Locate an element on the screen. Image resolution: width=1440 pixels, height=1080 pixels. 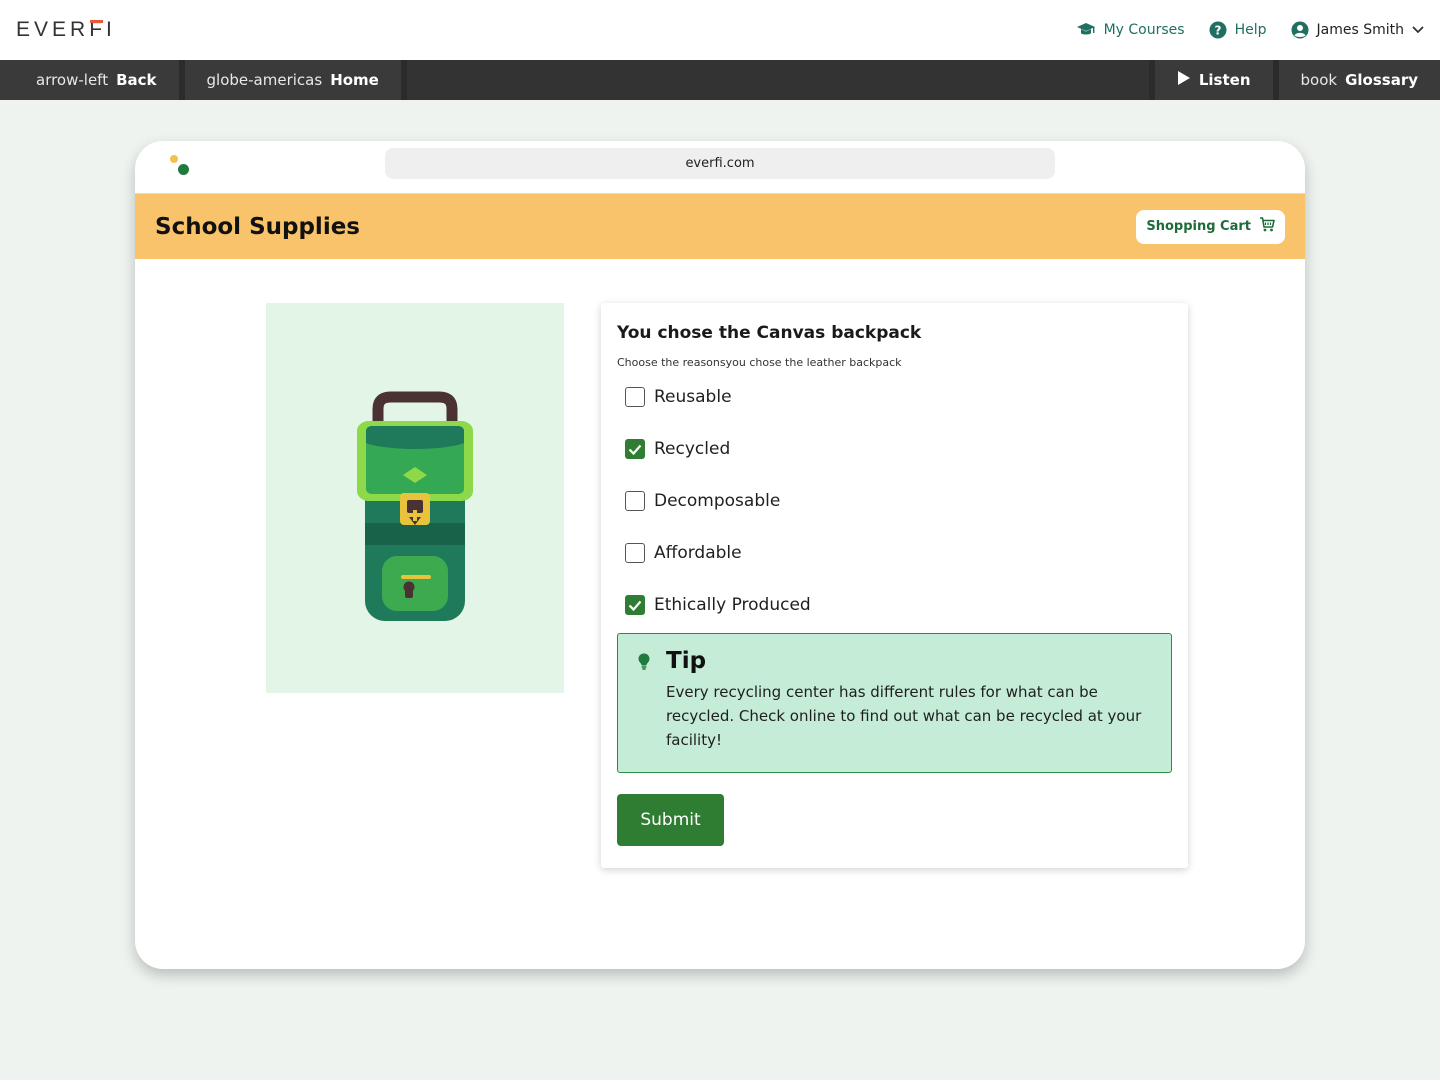
my-courses-link: My Courses is located at coordinates (1130, 30).